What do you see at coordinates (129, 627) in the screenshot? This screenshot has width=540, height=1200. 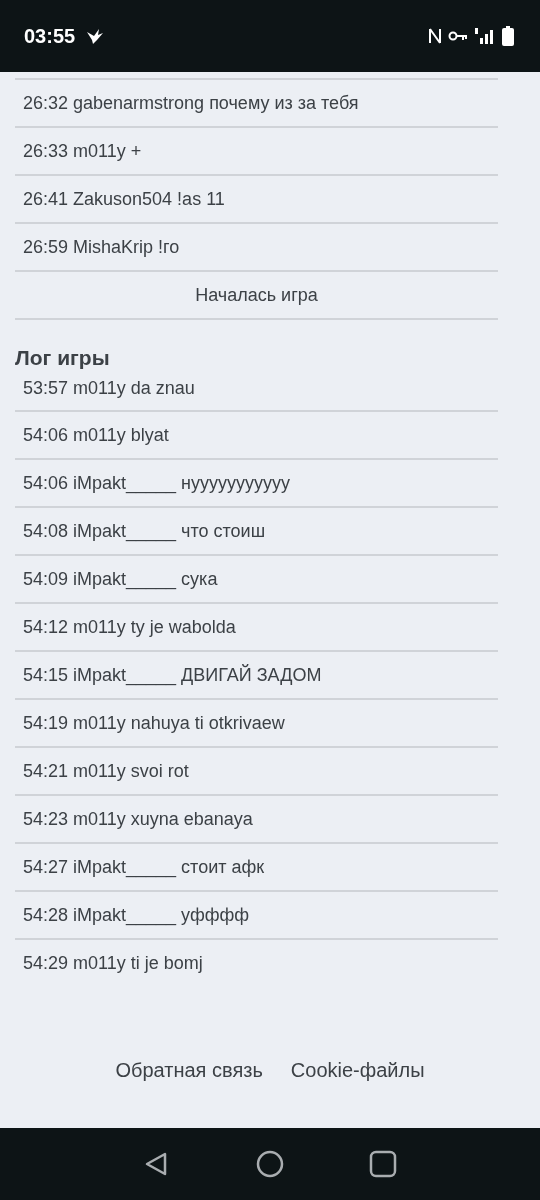 I see `log-entry: 54:12 m011y ty je wabolda` at bounding box center [129, 627].